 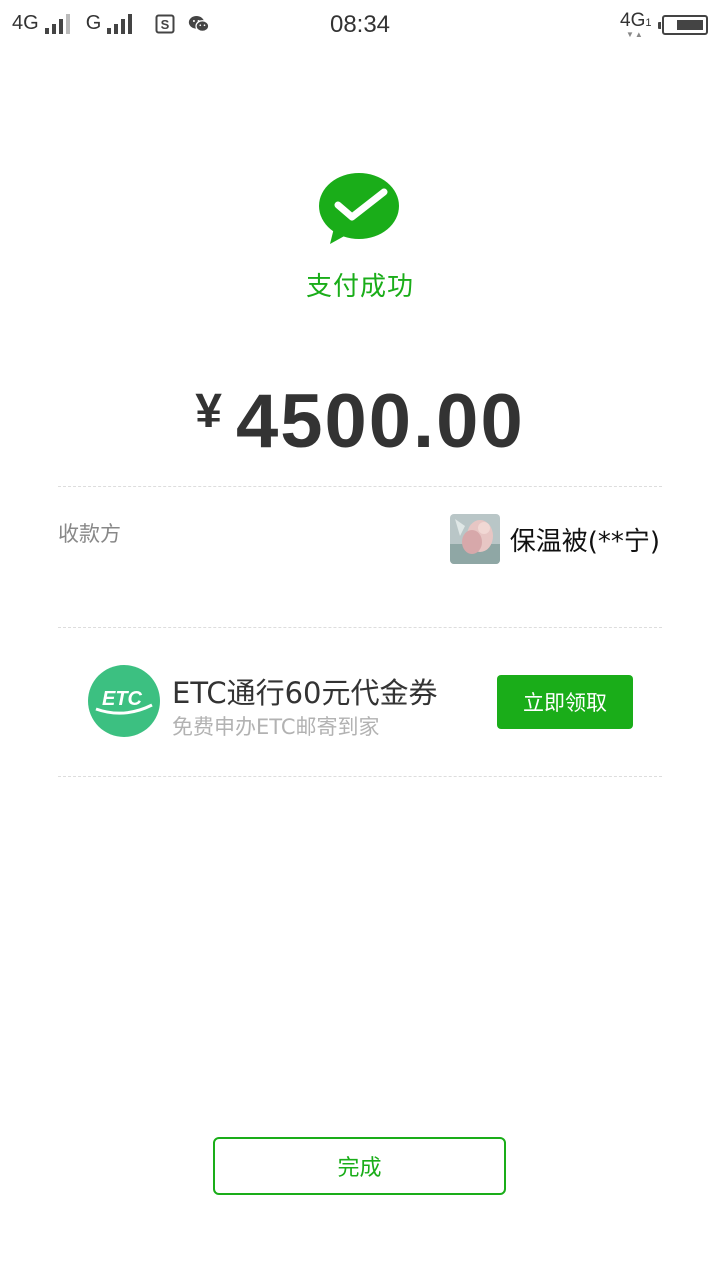 I want to click on status-bar: 4G G S 08:34 4G1 ▼▲, so click(x=360, y=25).